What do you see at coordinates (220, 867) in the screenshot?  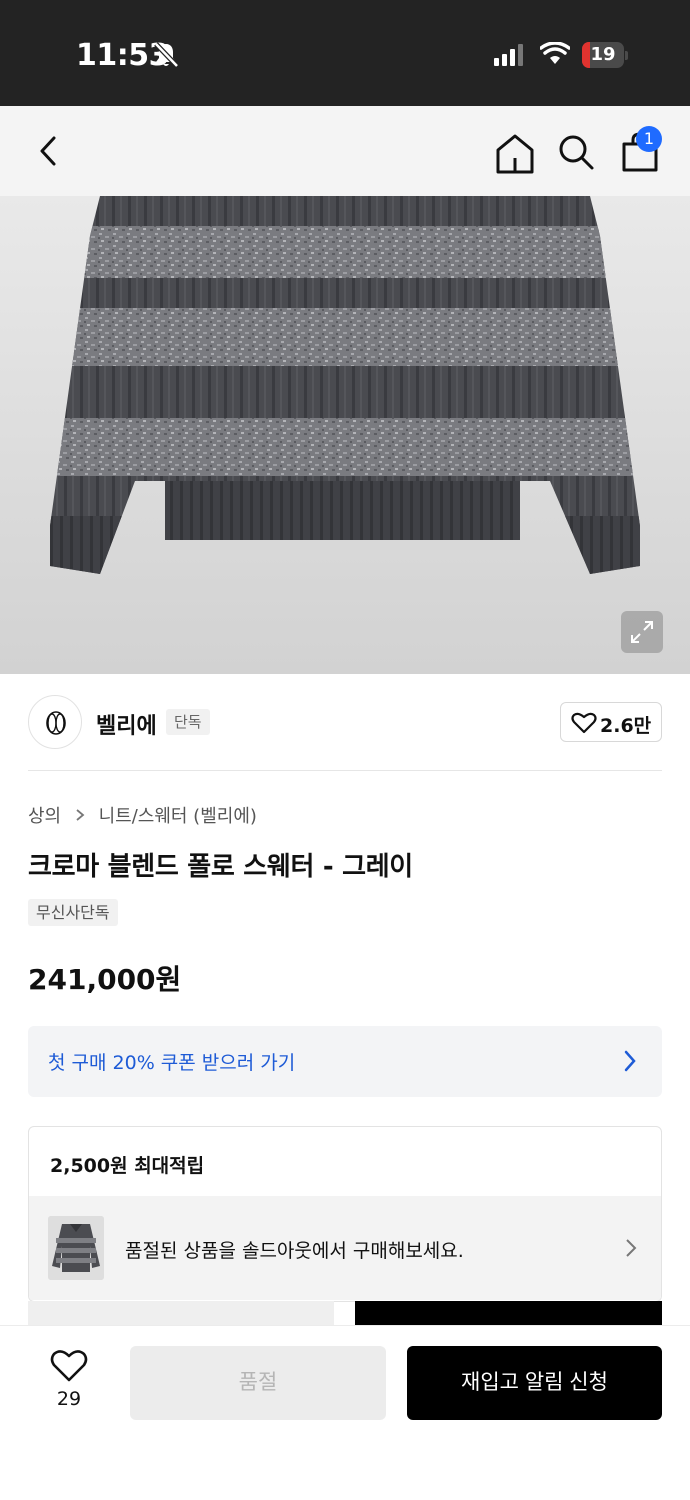 I see `product-title: 크로마 블렌드 폴로 스웨터 - 그레이` at bounding box center [220, 867].